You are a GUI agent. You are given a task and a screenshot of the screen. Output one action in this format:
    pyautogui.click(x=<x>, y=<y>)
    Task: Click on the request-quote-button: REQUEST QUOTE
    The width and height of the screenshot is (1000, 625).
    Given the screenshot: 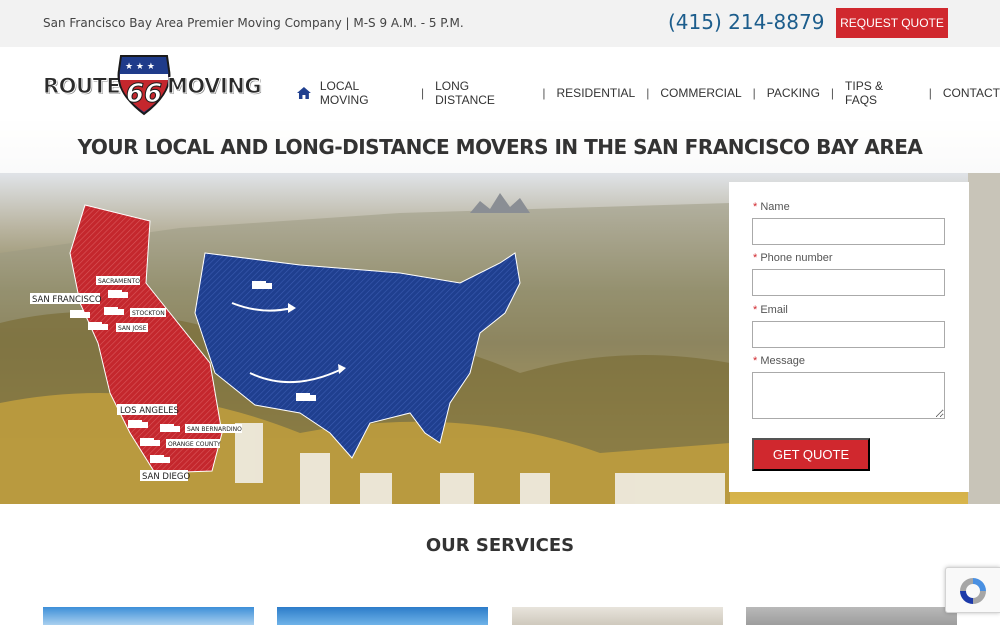 What is the action you would take?
    pyautogui.click(x=892, y=23)
    